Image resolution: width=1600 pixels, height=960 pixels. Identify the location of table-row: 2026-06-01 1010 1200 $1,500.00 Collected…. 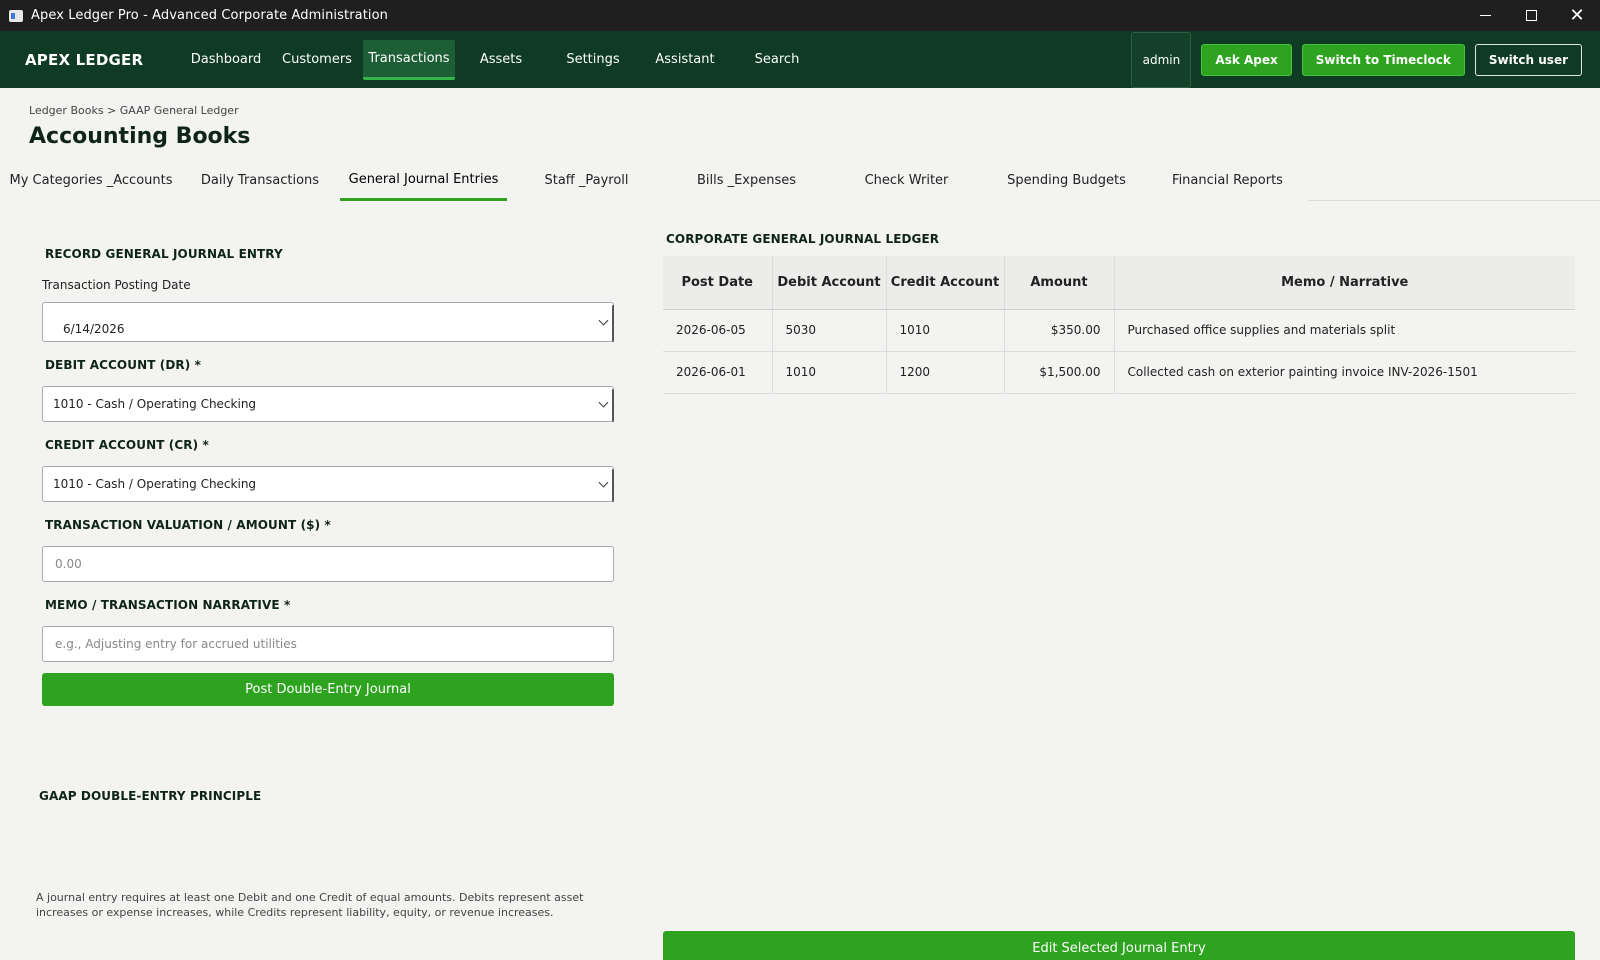
(1119, 372).